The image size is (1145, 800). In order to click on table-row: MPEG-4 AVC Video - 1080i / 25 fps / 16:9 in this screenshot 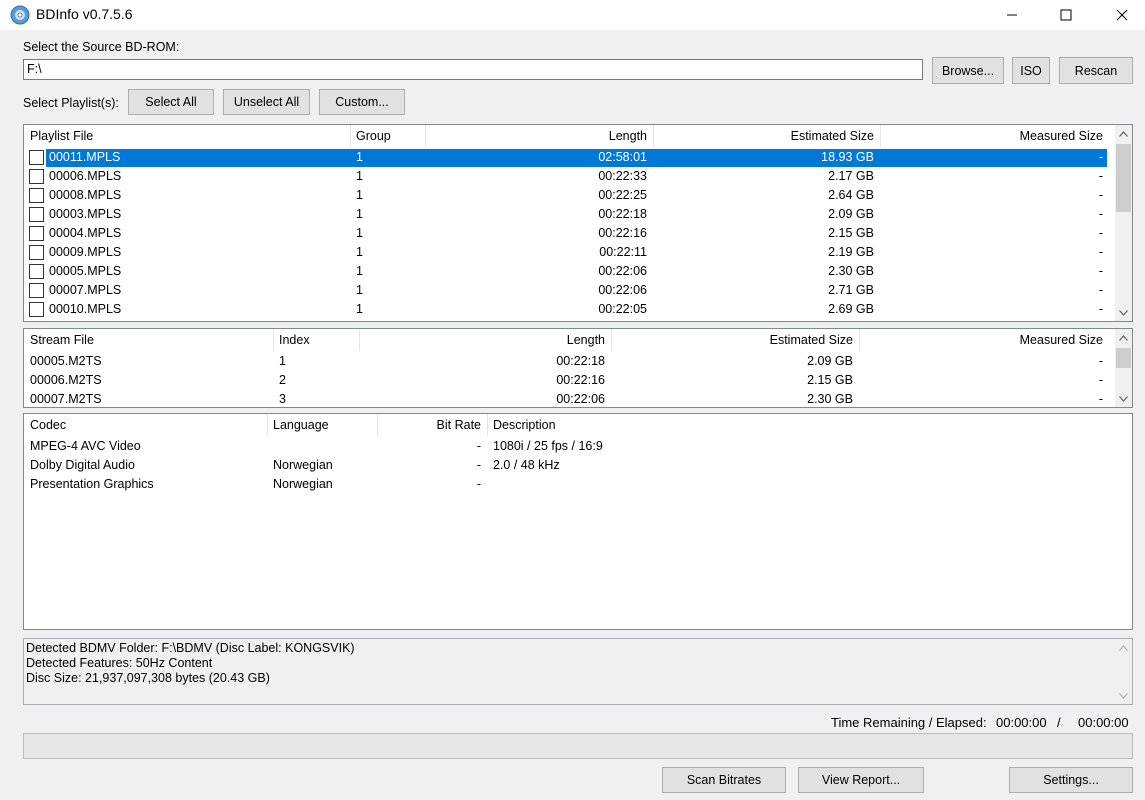, I will do `click(569, 446)`.